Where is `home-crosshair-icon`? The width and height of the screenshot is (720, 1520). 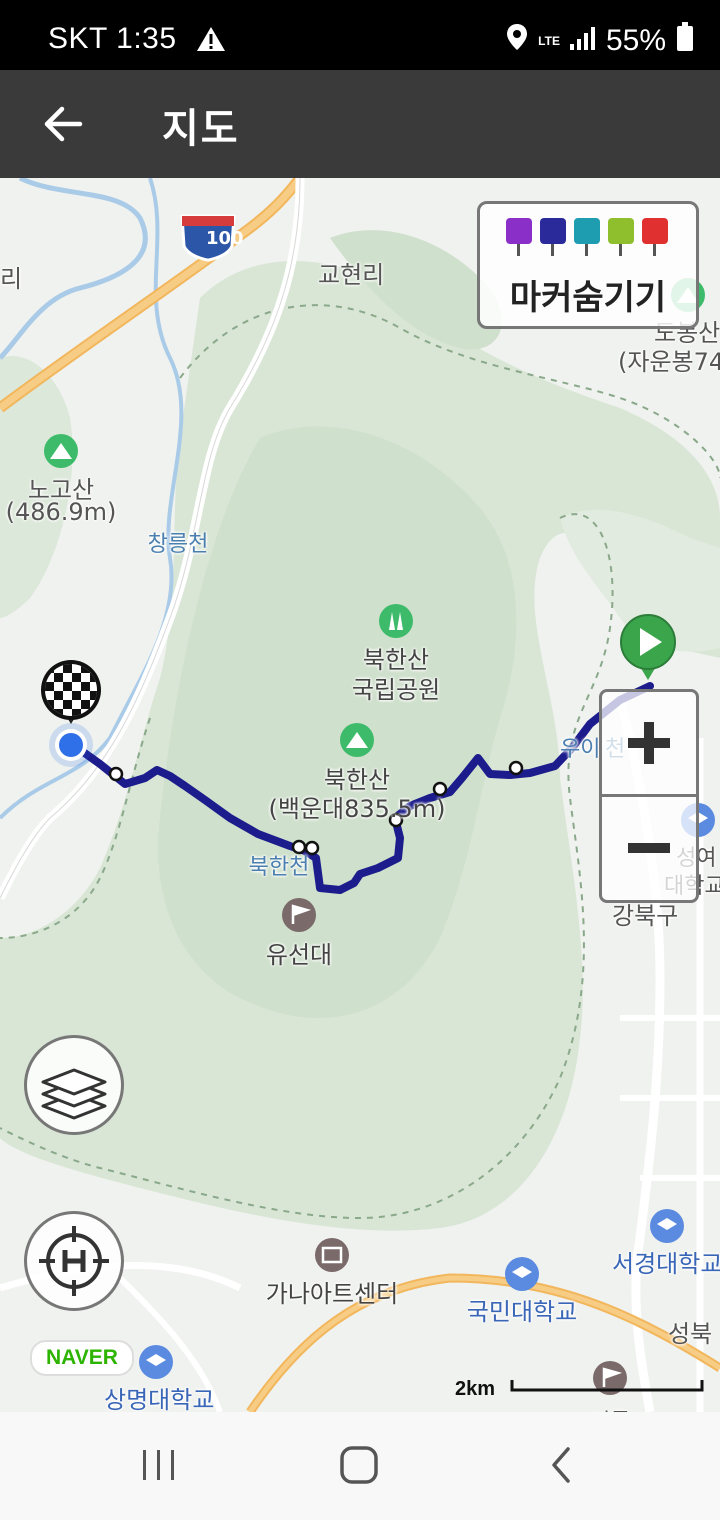 home-crosshair-icon is located at coordinates (74, 1261).